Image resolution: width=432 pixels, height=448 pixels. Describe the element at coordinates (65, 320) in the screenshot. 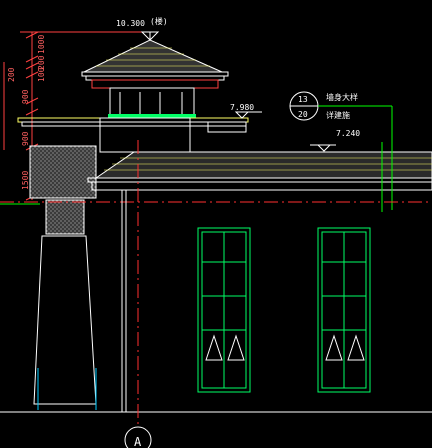

I see `left-column` at that location.